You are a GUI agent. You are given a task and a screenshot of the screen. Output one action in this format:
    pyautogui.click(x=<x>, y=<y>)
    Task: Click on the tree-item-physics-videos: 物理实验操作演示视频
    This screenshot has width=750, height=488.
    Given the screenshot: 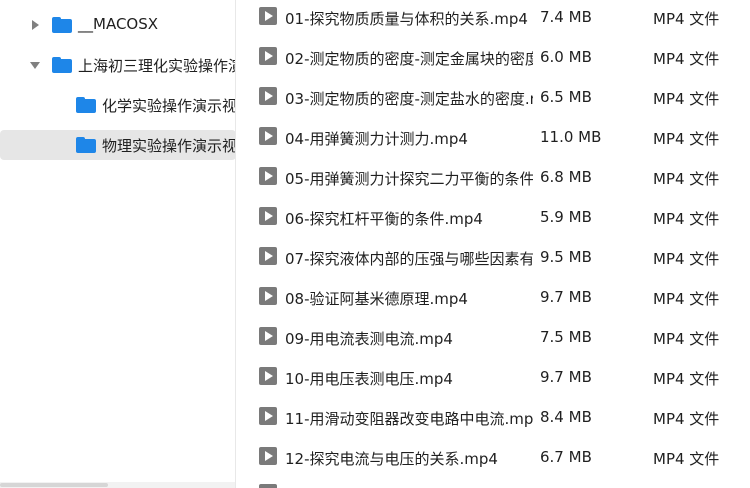 What is the action you would take?
    pyautogui.click(x=118, y=145)
    